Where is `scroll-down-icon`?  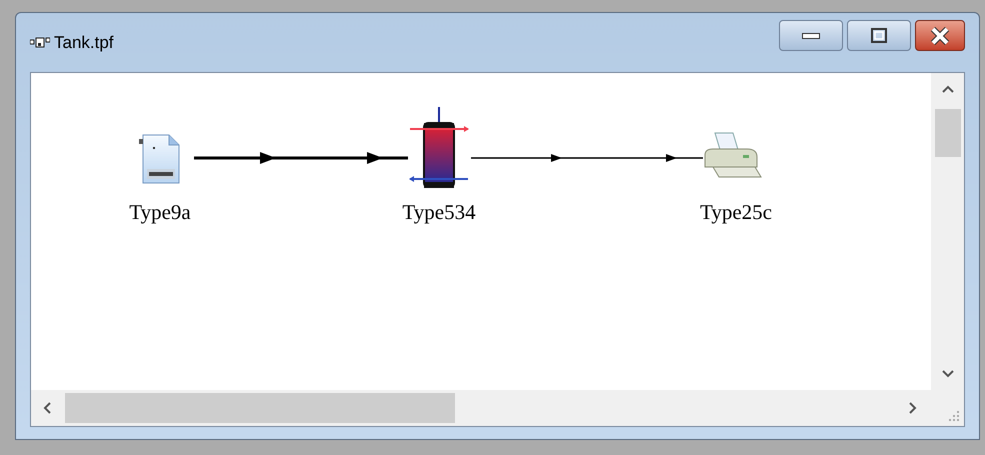
scroll-down-icon is located at coordinates (948, 374).